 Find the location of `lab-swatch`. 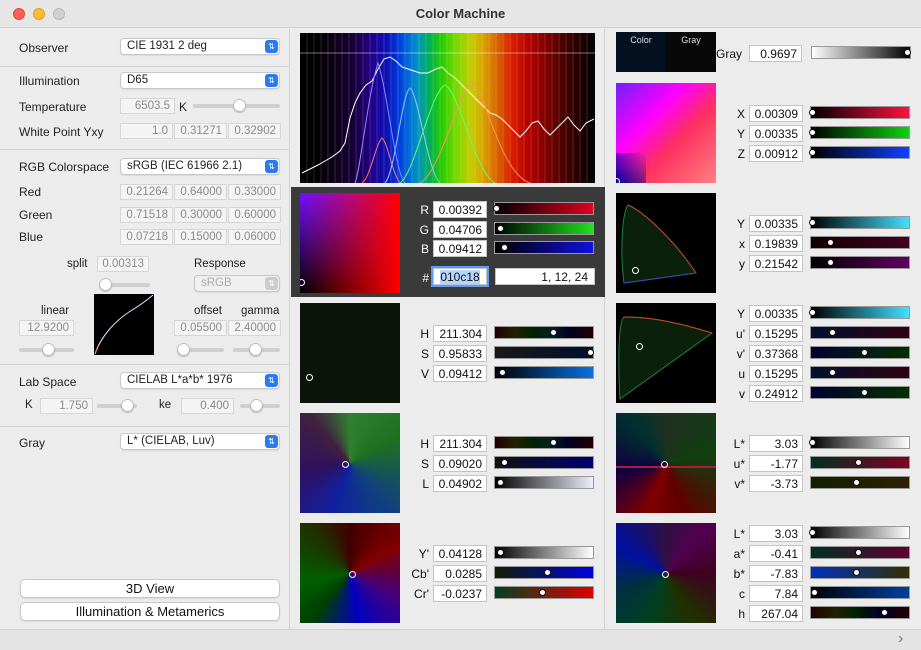

lab-swatch is located at coordinates (666, 573).